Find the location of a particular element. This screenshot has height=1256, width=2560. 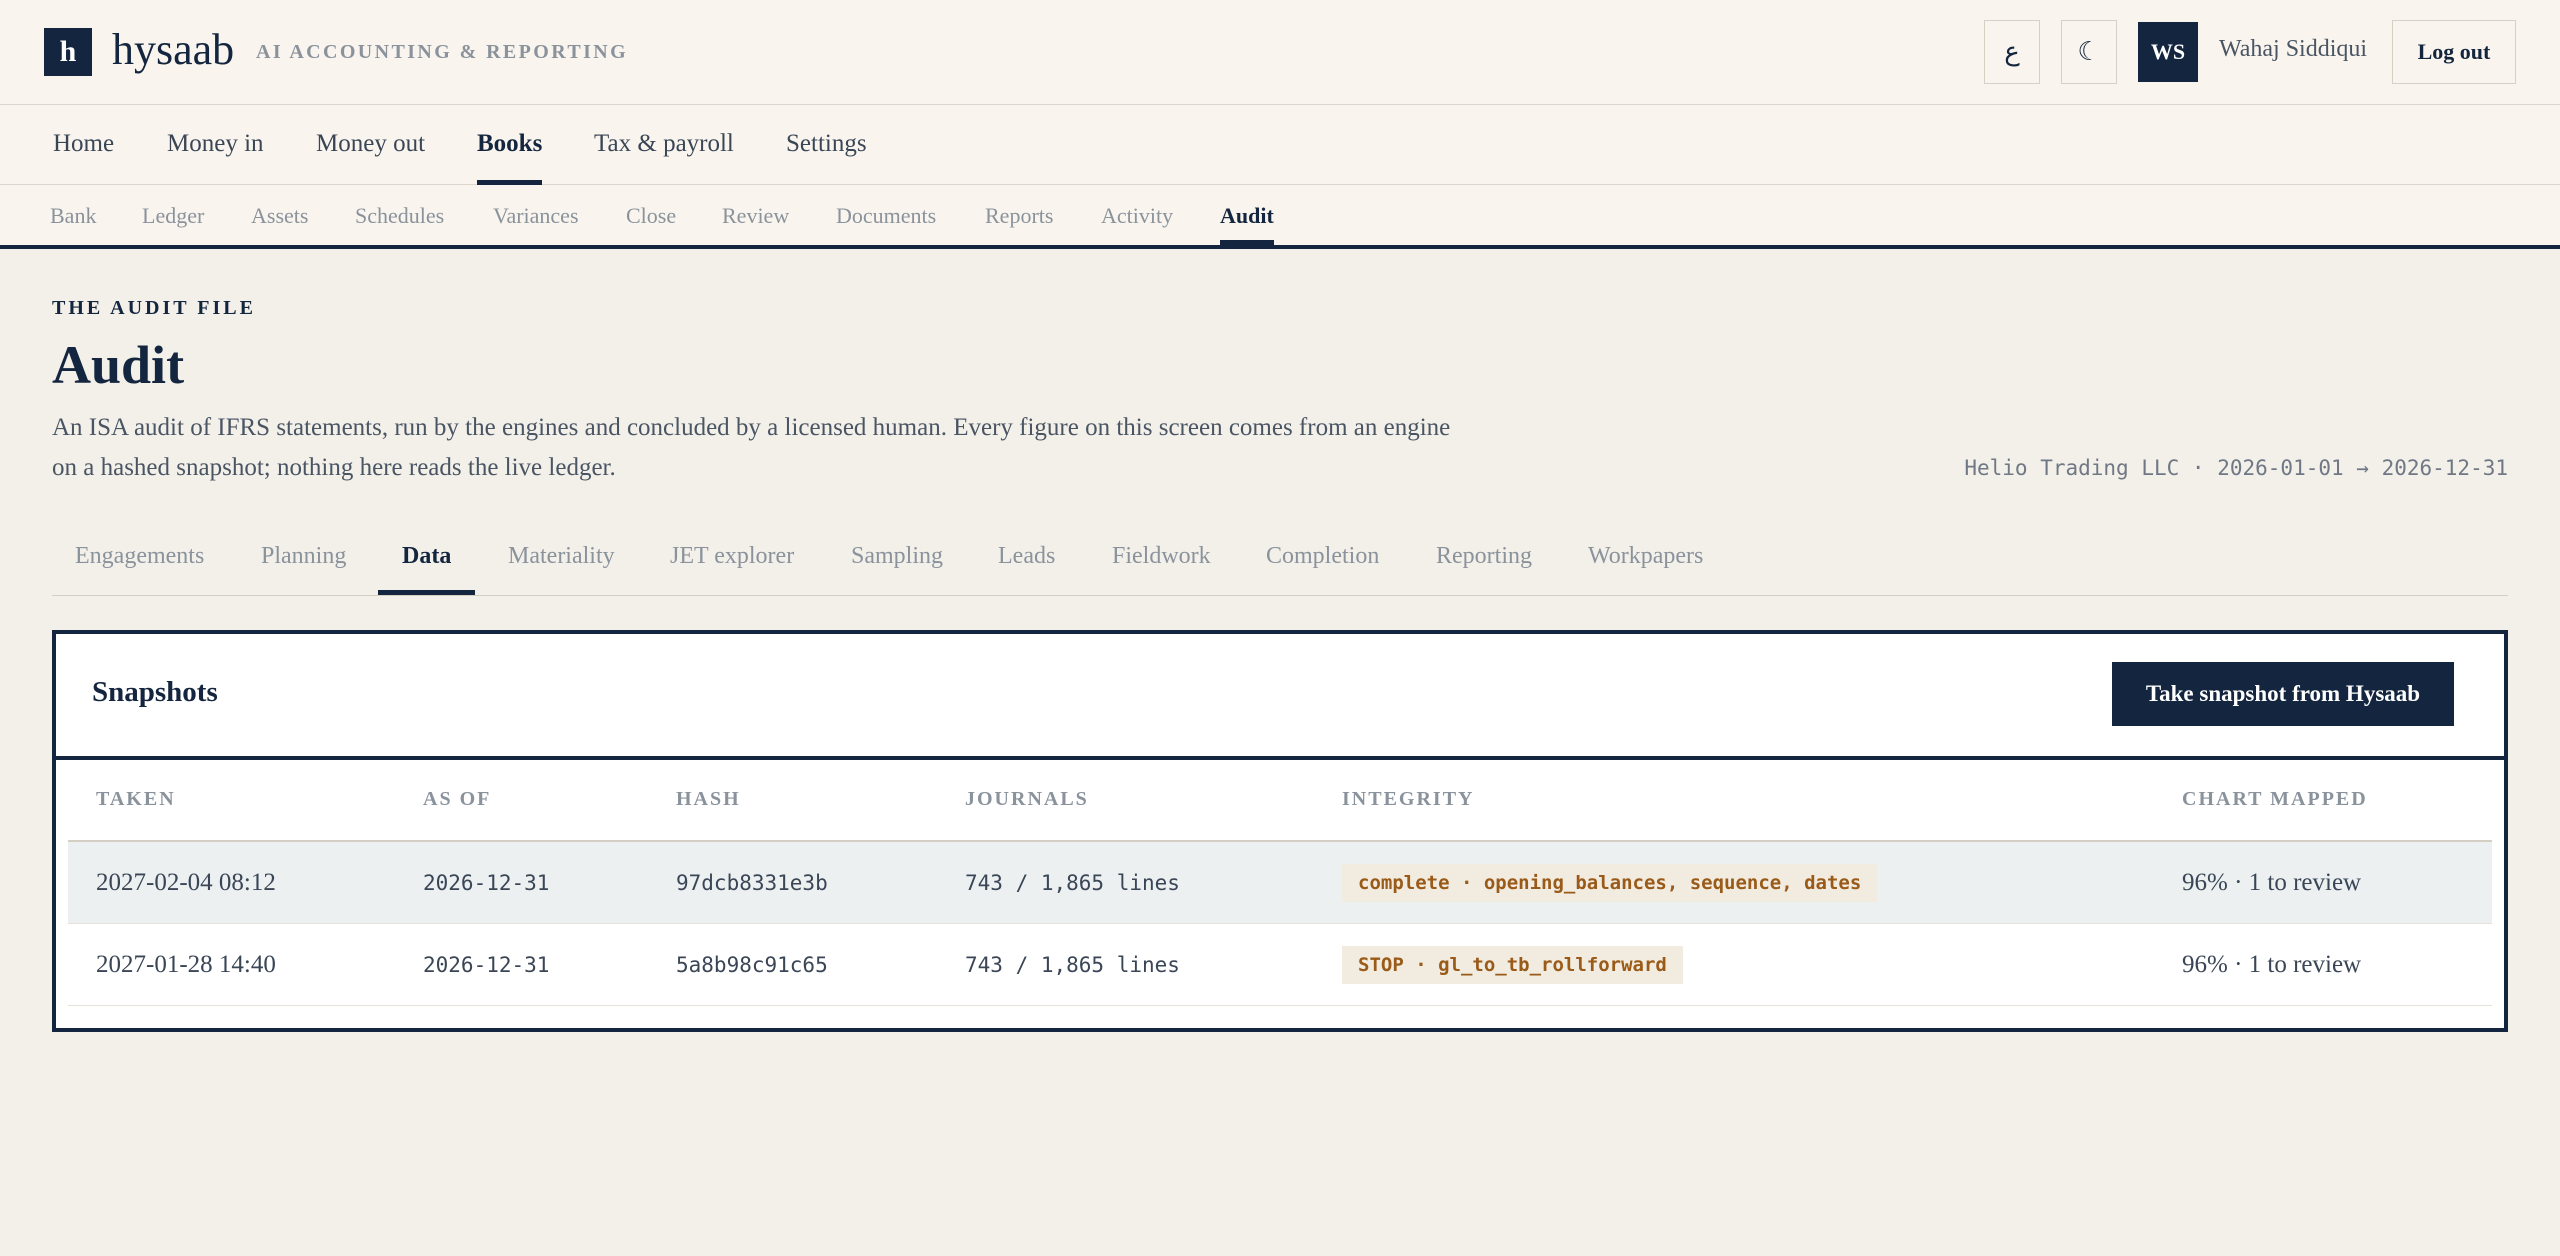

language-toggle-button: ع is located at coordinates (2012, 52).